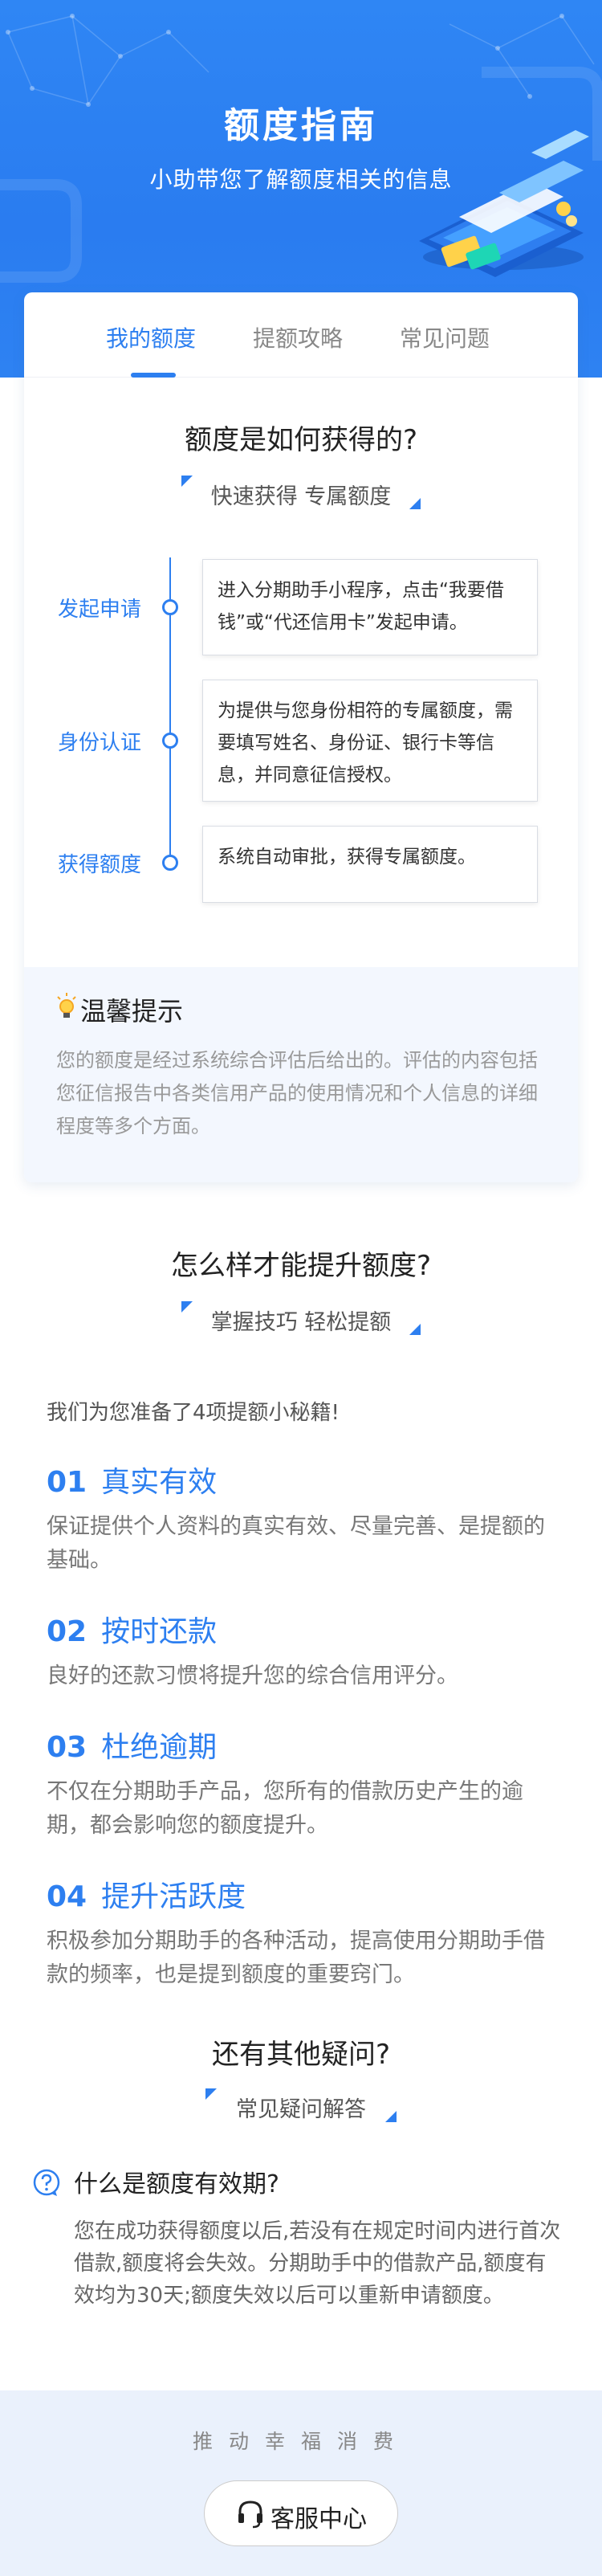 The image size is (602, 2576). Describe the element at coordinates (173, 1896) in the screenshot. I see `tip-title: 提升活跃度` at that location.